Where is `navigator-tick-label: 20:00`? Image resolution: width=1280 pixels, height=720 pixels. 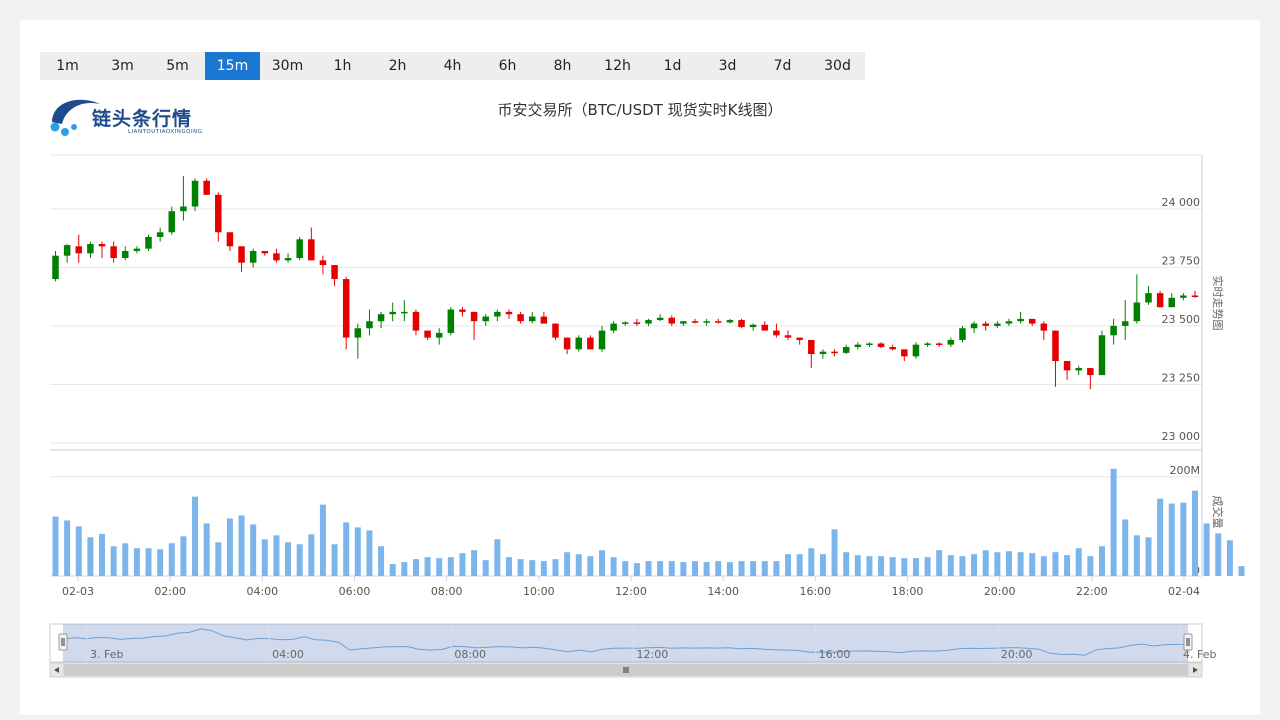
navigator-tick-label: 20:00 is located at coordinates (1017, 654).